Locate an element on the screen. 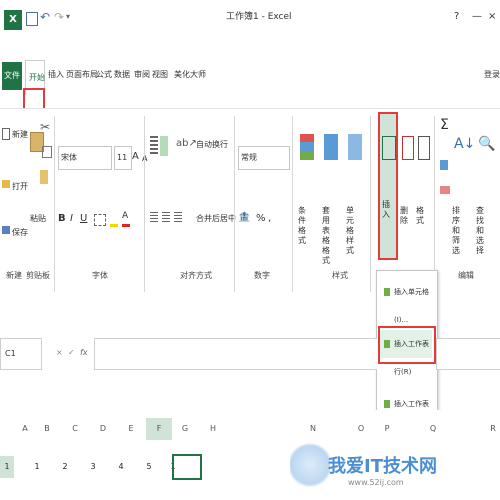  group-label-style: 样式 is located at coordinates (340, 275).